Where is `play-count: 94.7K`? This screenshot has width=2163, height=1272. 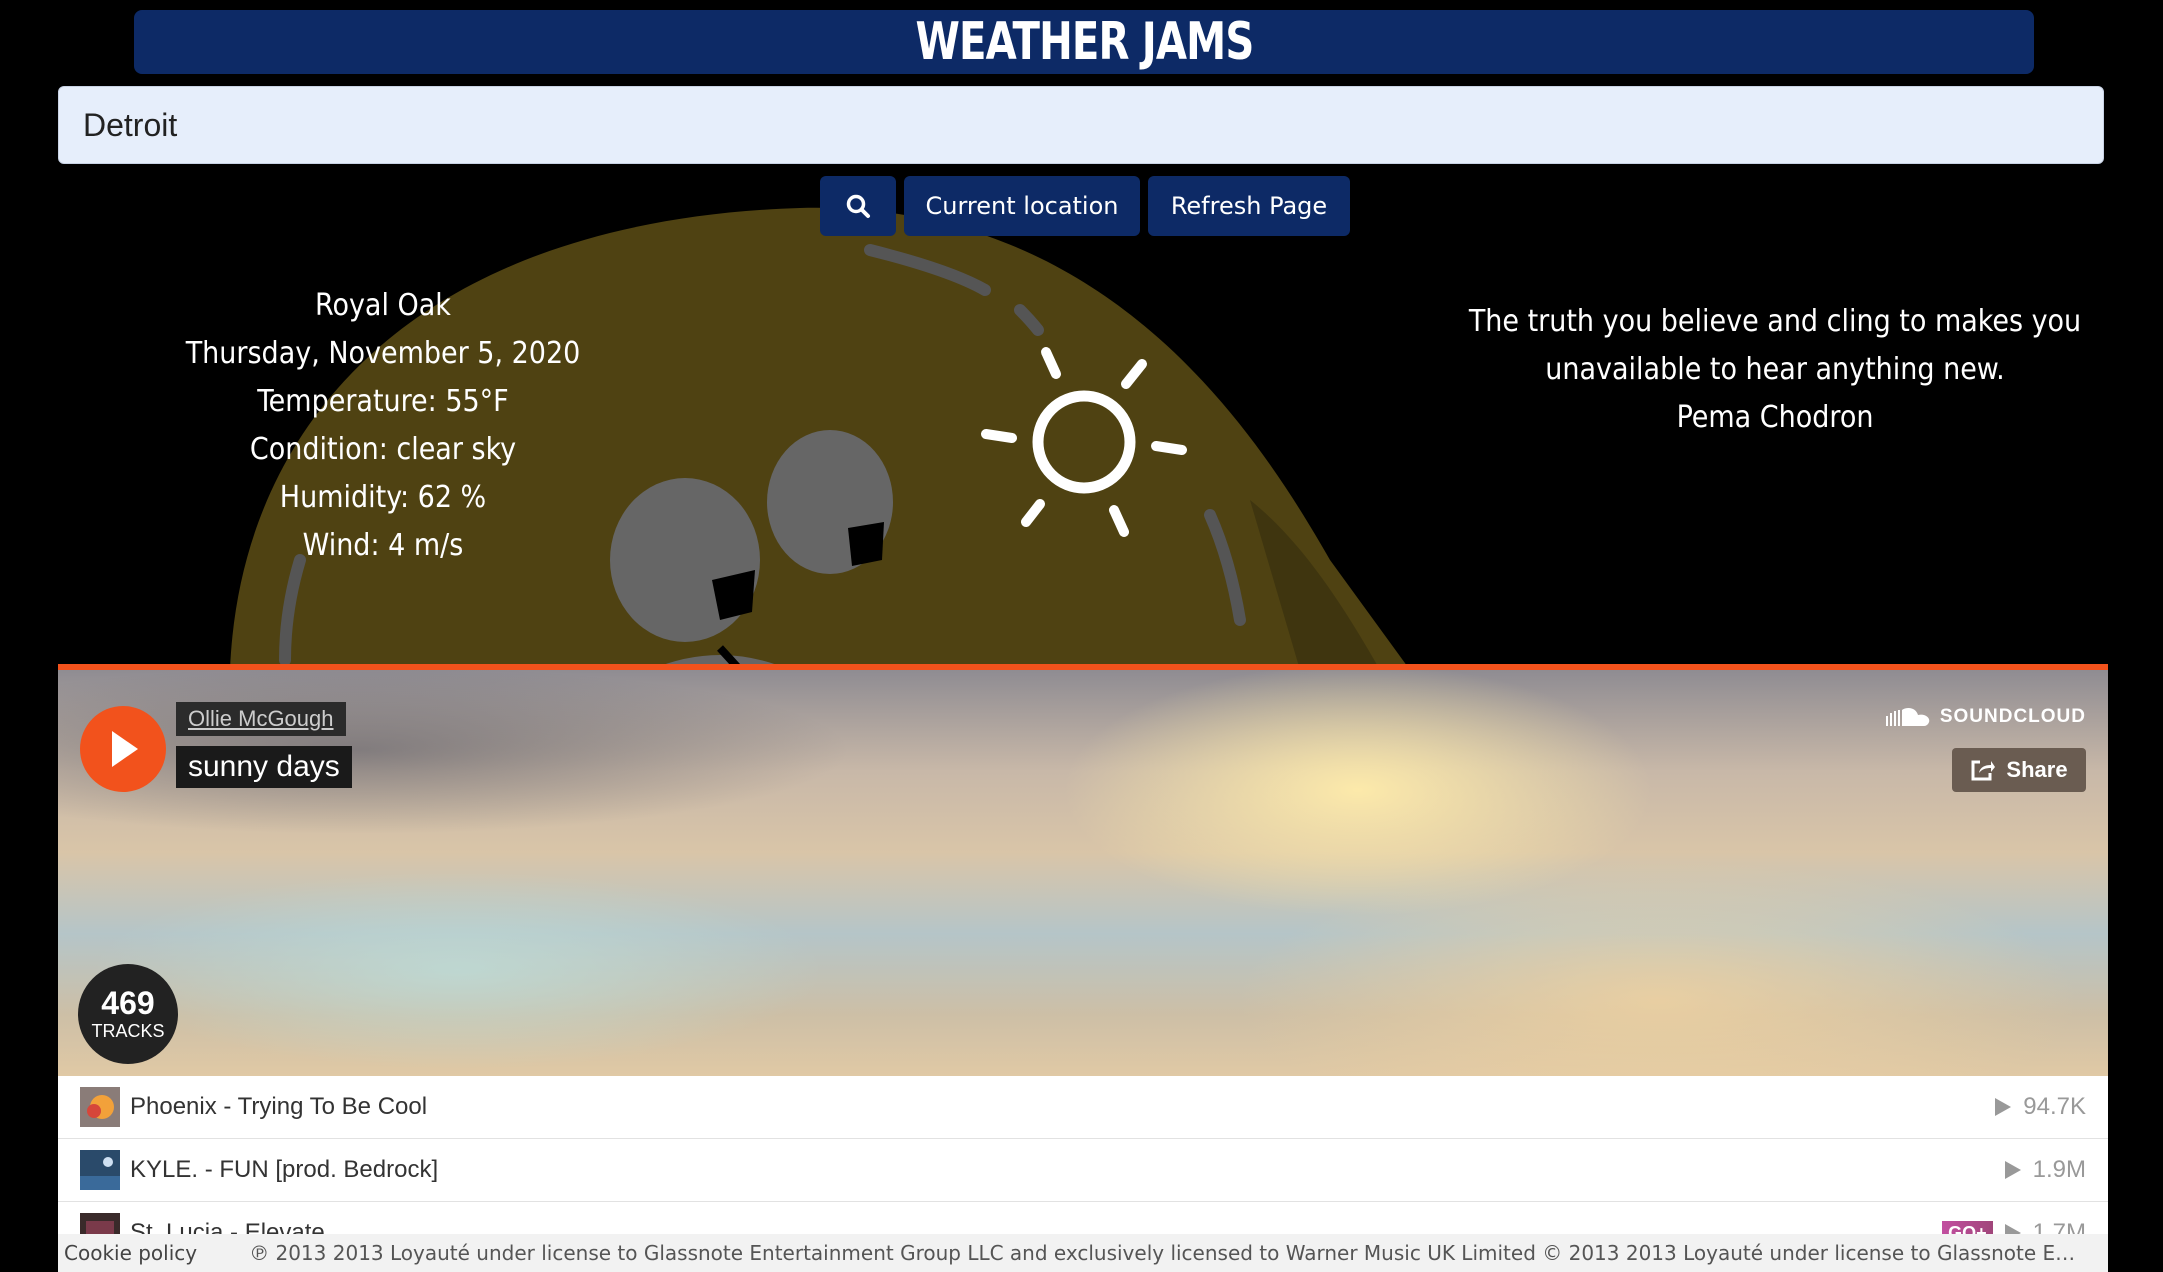 play-count: 94.7K is located at coordinates (2040, 1107).